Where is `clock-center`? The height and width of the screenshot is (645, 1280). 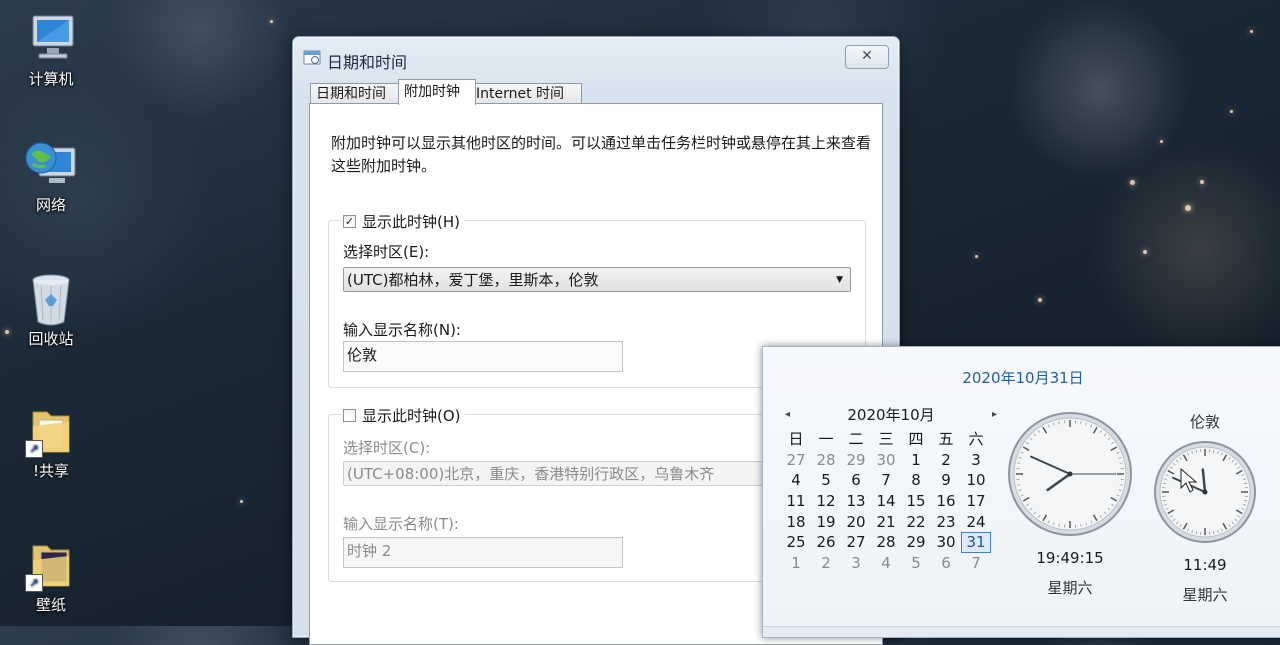 clock-center is located at coordinates (1205, 492).